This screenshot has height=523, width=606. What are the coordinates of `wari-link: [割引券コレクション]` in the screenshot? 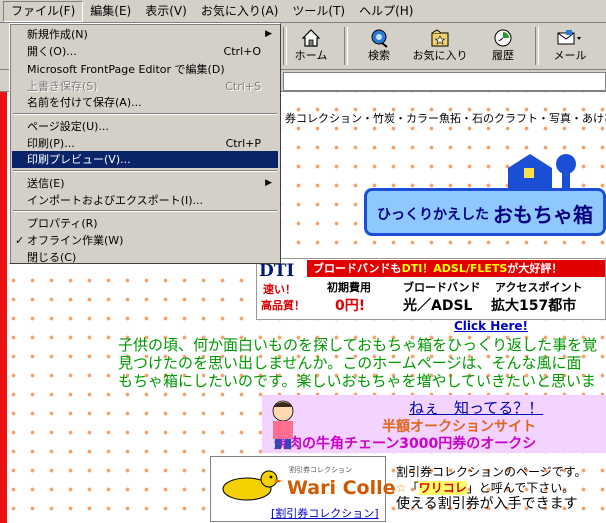 It's located at (325, 513).